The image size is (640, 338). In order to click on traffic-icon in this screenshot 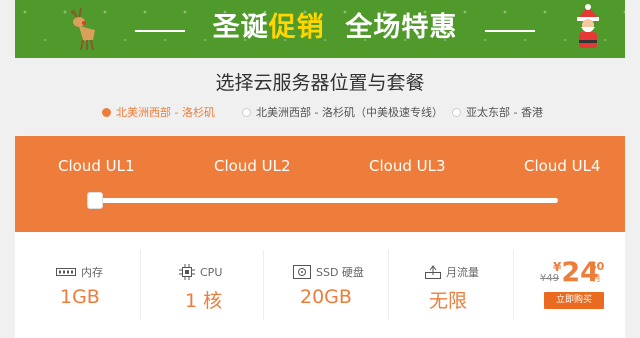, I will do `click(433, 272)`.